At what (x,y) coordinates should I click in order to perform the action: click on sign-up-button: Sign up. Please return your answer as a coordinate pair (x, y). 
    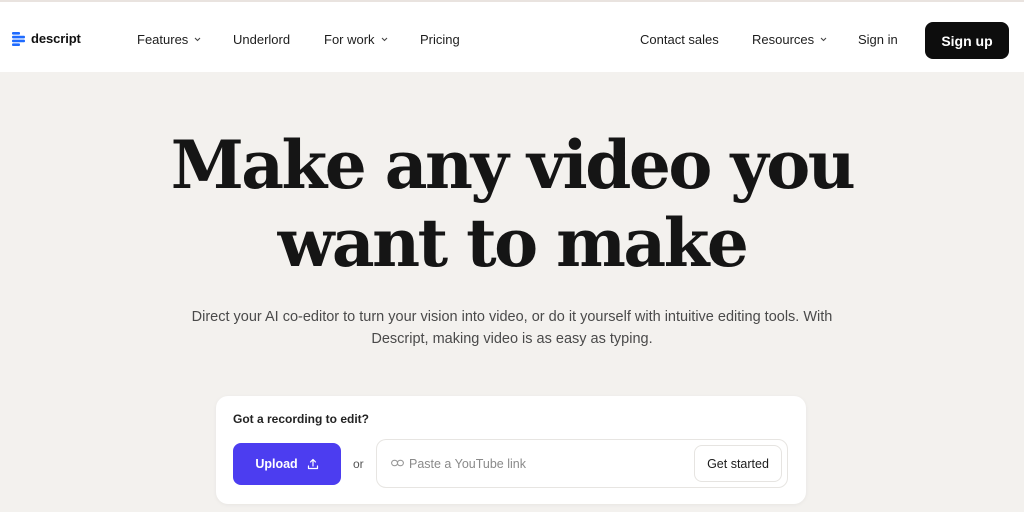
    Looking at the image, I should click on (967, 40).